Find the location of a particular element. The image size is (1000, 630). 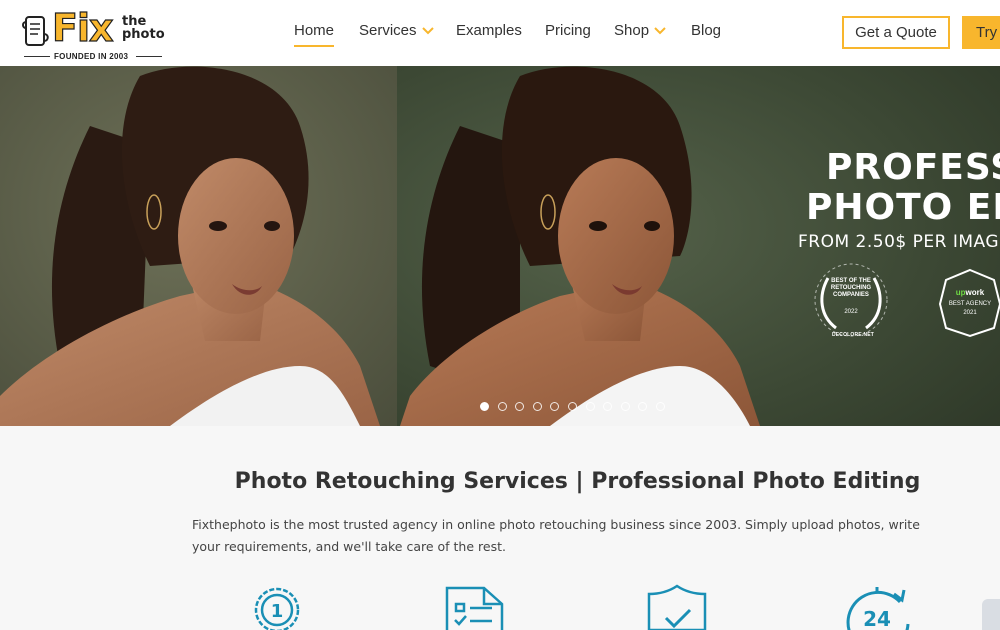

clock-24-icon: 24 is located at coordinates (878, 608).